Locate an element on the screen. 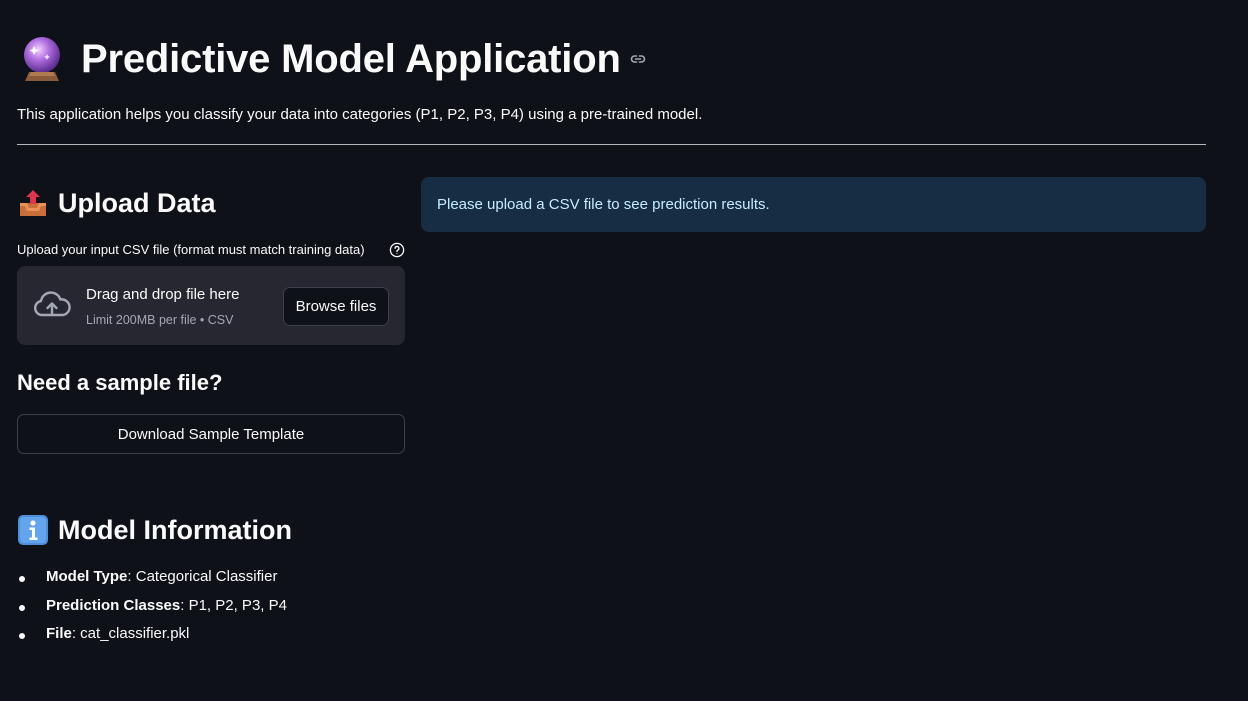 The width and height of the screenshot is (1248, 701). sample-heading: Need a sample file? is located at coordinates (120, 382).